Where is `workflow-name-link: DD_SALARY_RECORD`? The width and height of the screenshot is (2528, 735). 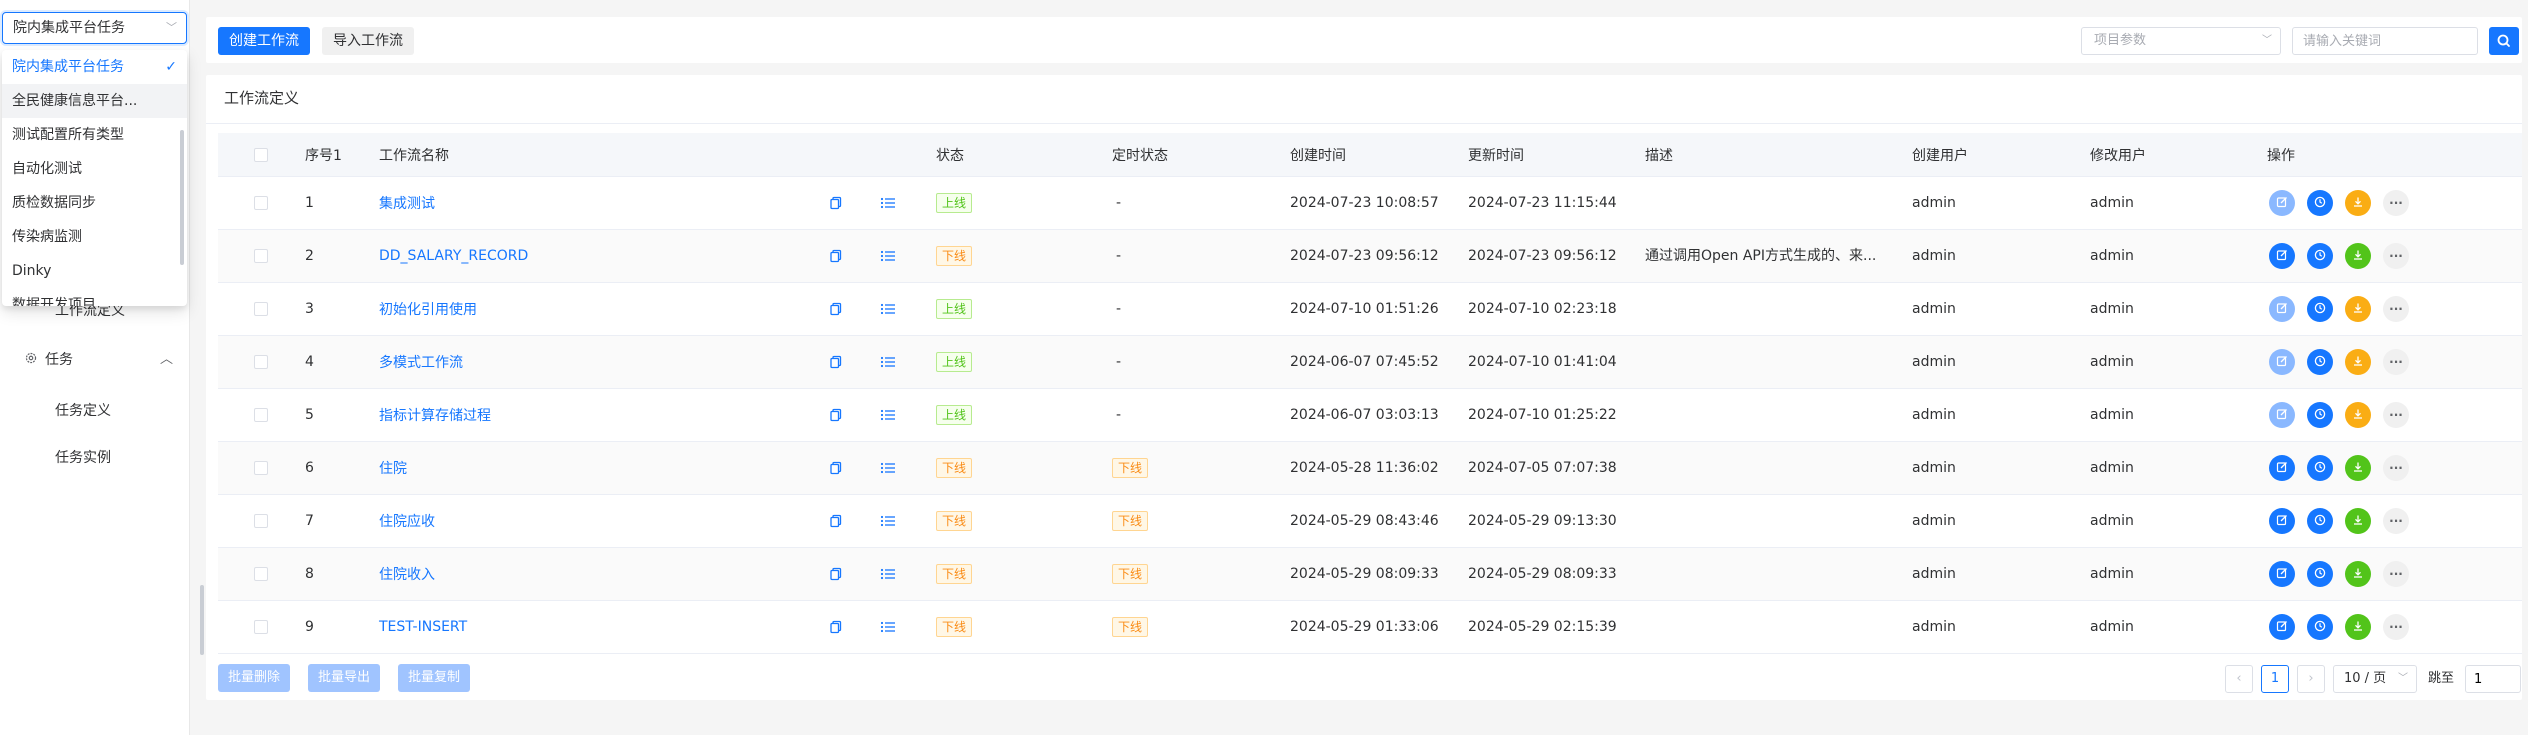
workflow-name-link: DD_SALARY_RECORD is located at coordinates (453, 256).